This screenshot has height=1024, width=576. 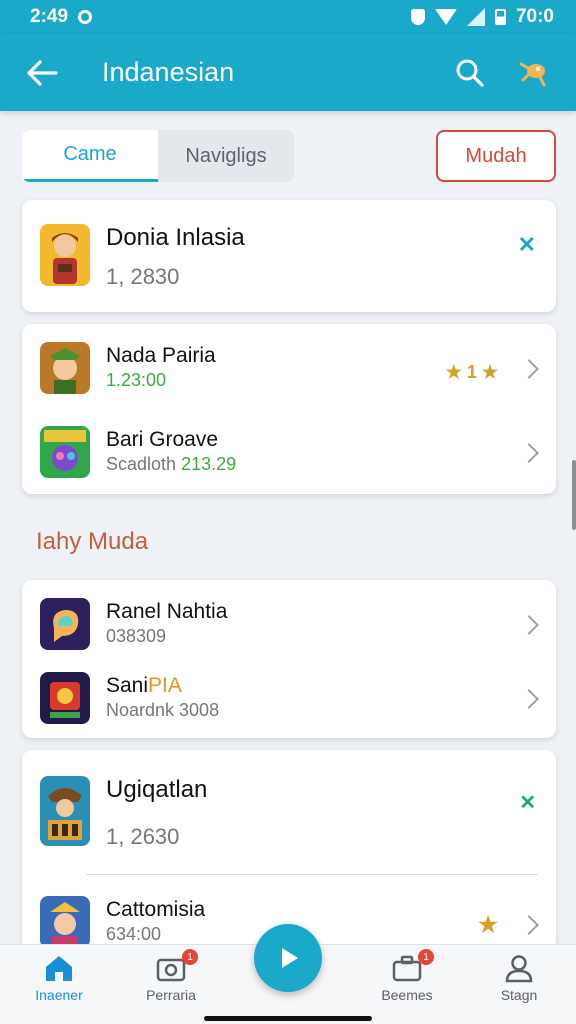 What do you see at coordinates (289, 367) in the screenshot?
I see `list-item: Nada Pairia 1.23:00 ★ 1 ★` at bounding box center [289, 367].